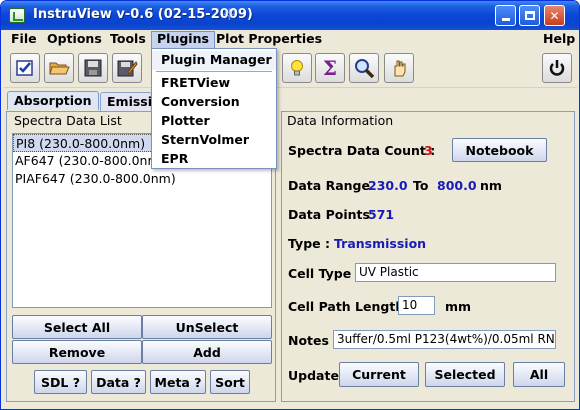  I want to click on sort-button: Sort, so click(230, 382).